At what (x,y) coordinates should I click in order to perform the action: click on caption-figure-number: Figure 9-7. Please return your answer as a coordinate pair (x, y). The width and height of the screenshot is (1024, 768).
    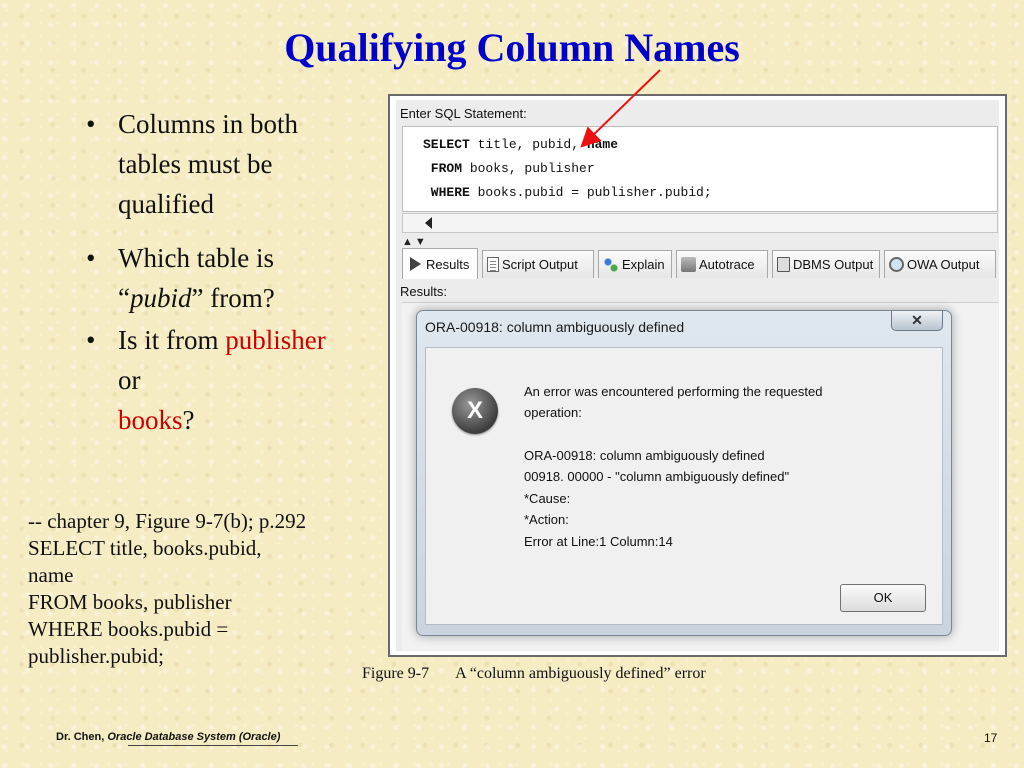
    Looking at the image, I should click on (396, 673).